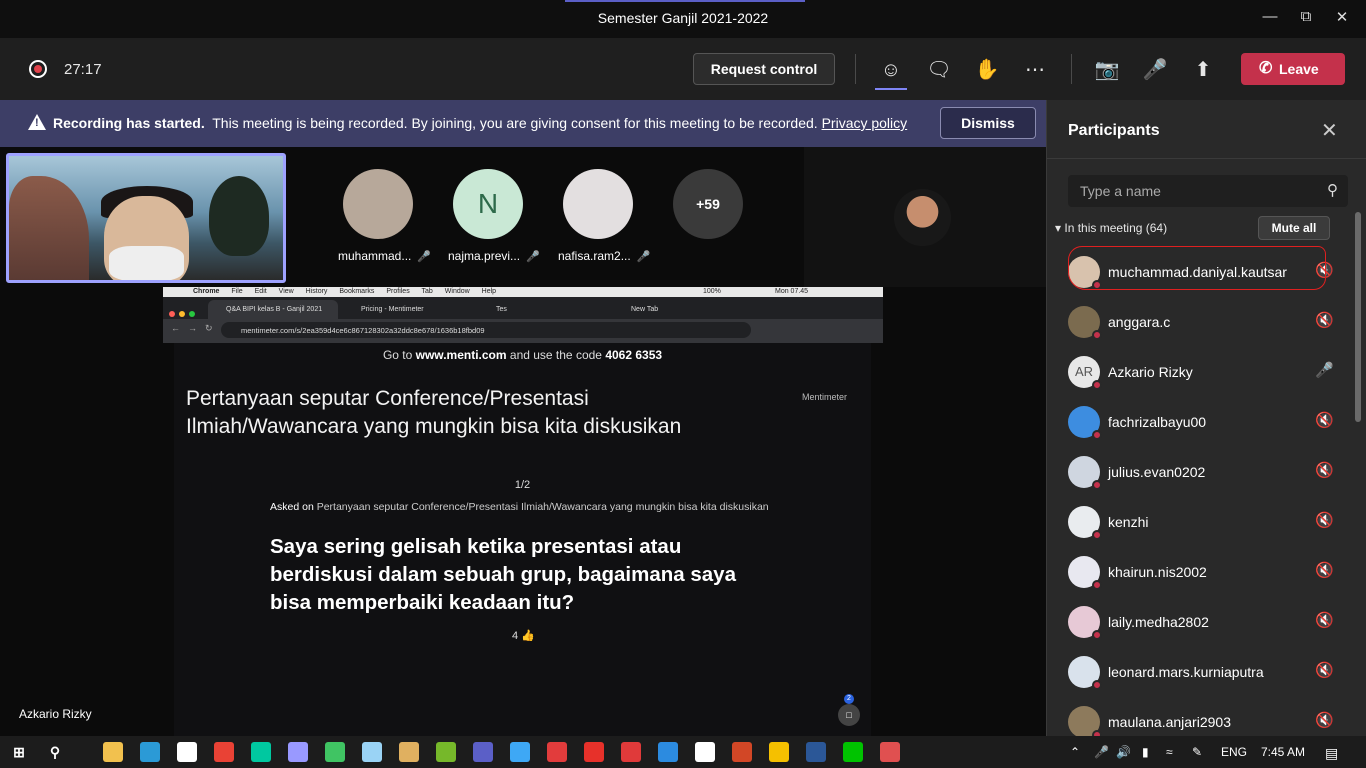 The height and width of the screenshot is (768, 1366). Describe the element at coordinates (987, 70) in the screenshot. I see `reactions-icon: ✋` at that location.